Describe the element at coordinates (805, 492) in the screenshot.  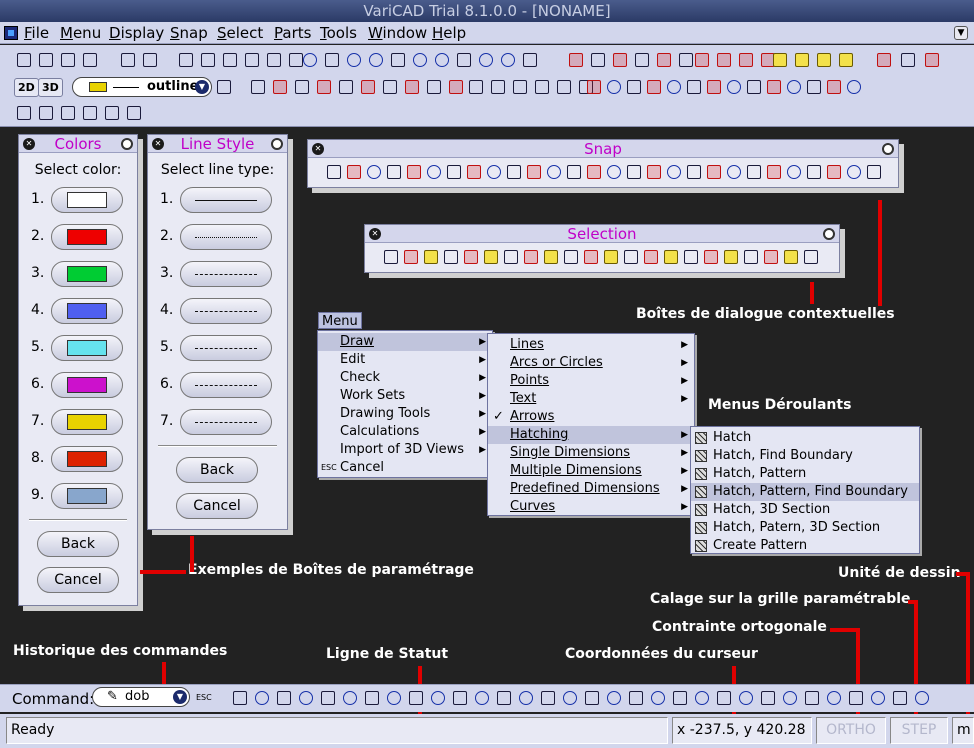
I see `hatch-item-4: Hatch, Pattern, Find Boundary` at that location.